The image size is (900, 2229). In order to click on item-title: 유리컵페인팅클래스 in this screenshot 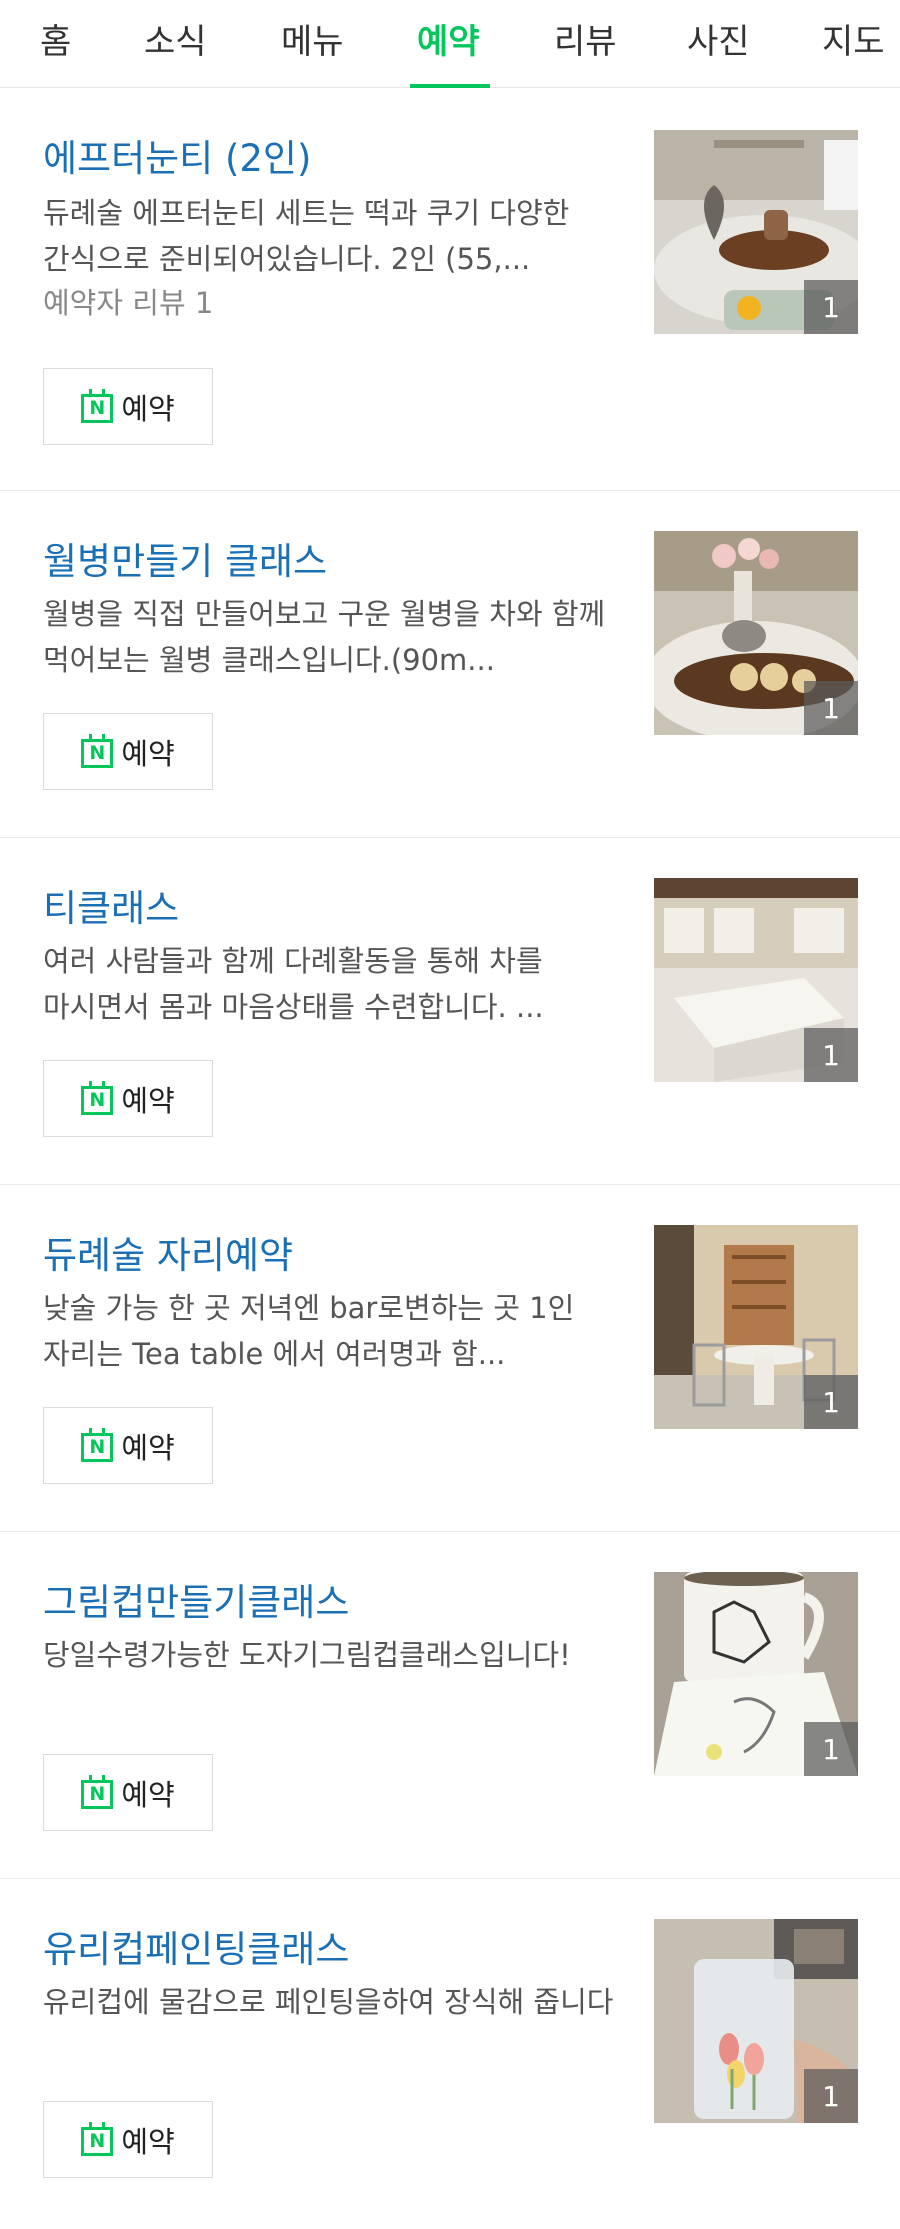, I will do `click(196, 1946)`.